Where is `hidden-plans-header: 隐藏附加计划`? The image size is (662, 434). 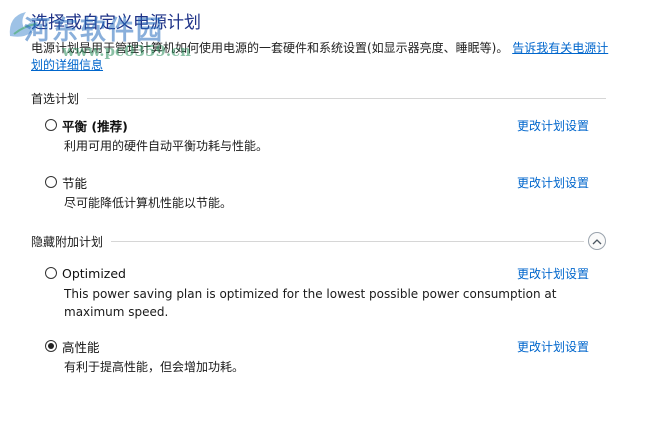
hidden-plans-header: 隐藏附加计划 is located at coordinates (318, 241).